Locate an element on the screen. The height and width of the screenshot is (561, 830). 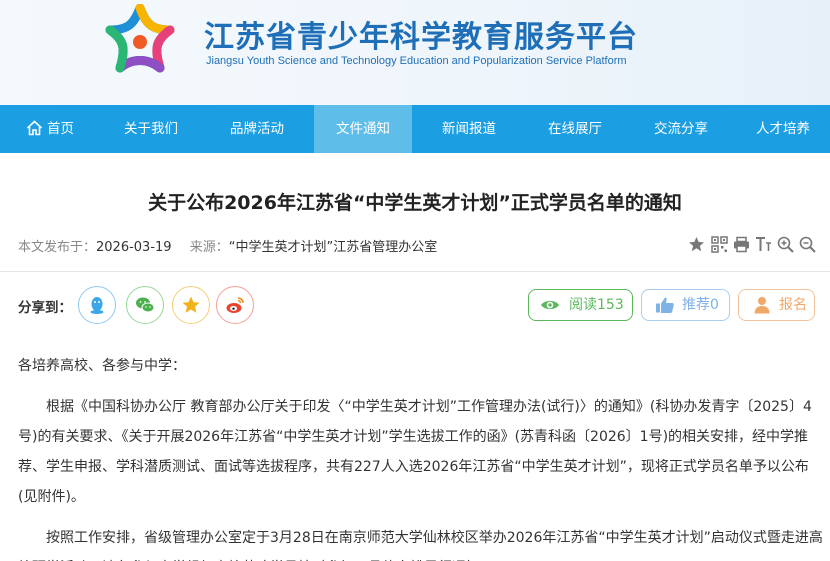
signup-button: 报名 is located at coordinates (776, 305).